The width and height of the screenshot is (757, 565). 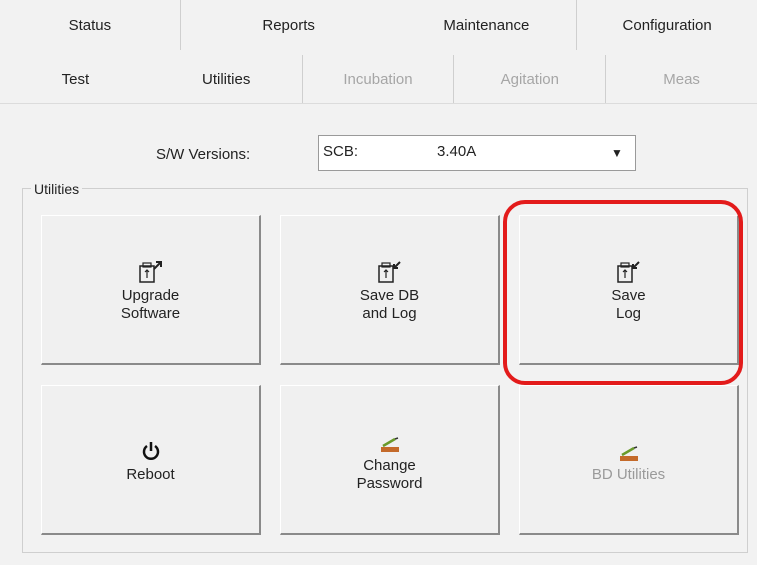 What do you see at coordinates (150, 474) in the screenshot?
I see `button-label: Reboot` at bounding box center [150, 474].